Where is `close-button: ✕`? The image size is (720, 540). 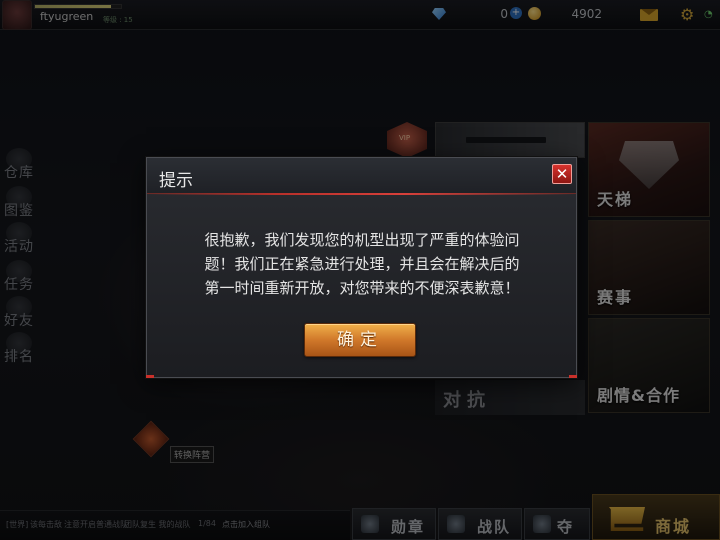 close-button: ✕ is located at coordinates (562, 174).